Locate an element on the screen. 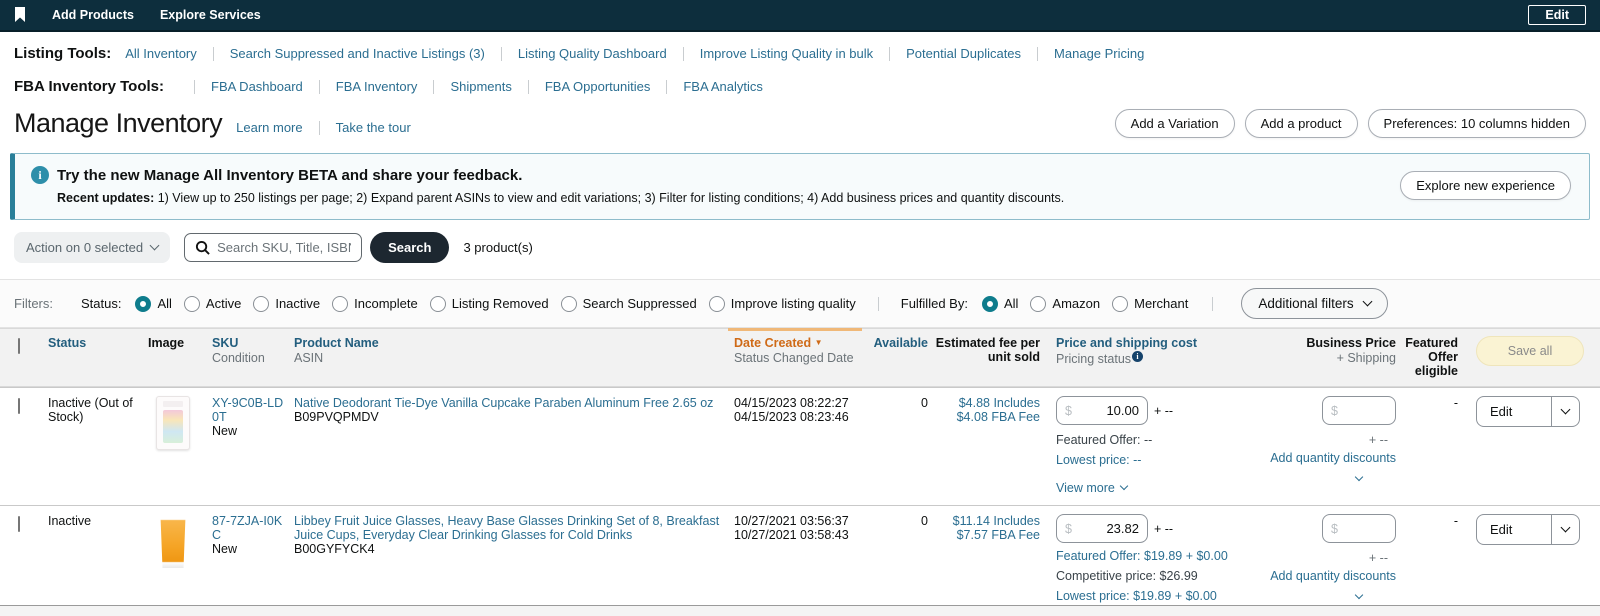 The height and width of the screenshot is (616, 1600). row-sku: 87-7ZJA-I0KC is located at coordinates (250, 528).